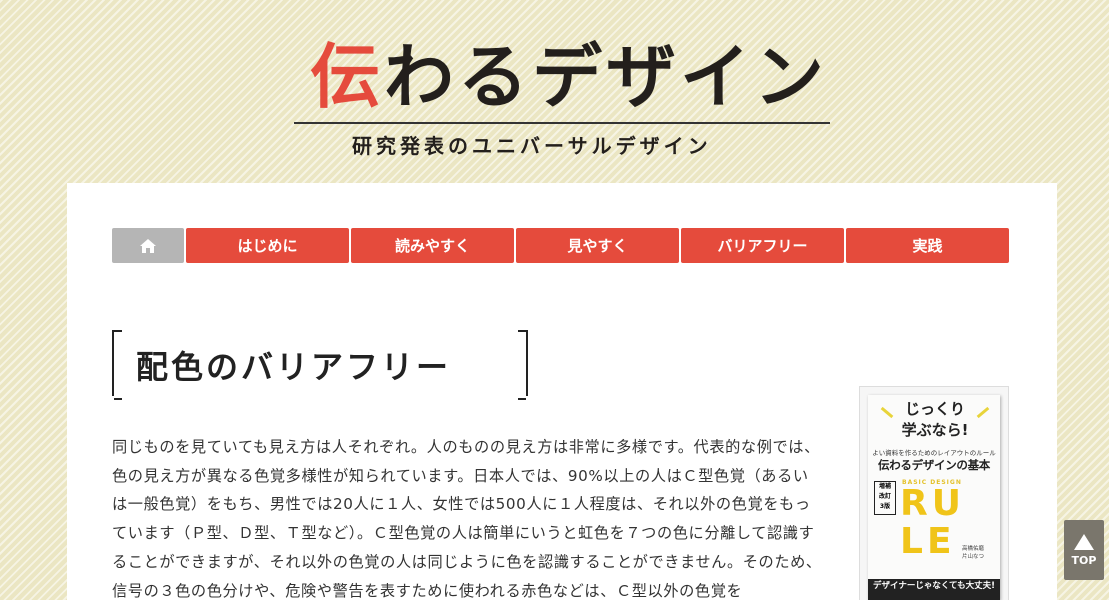  What do you see at coordinates (932, 522) in the screenshot?
I see `book-rule-text: RULE` at bounding box center [932, 522].